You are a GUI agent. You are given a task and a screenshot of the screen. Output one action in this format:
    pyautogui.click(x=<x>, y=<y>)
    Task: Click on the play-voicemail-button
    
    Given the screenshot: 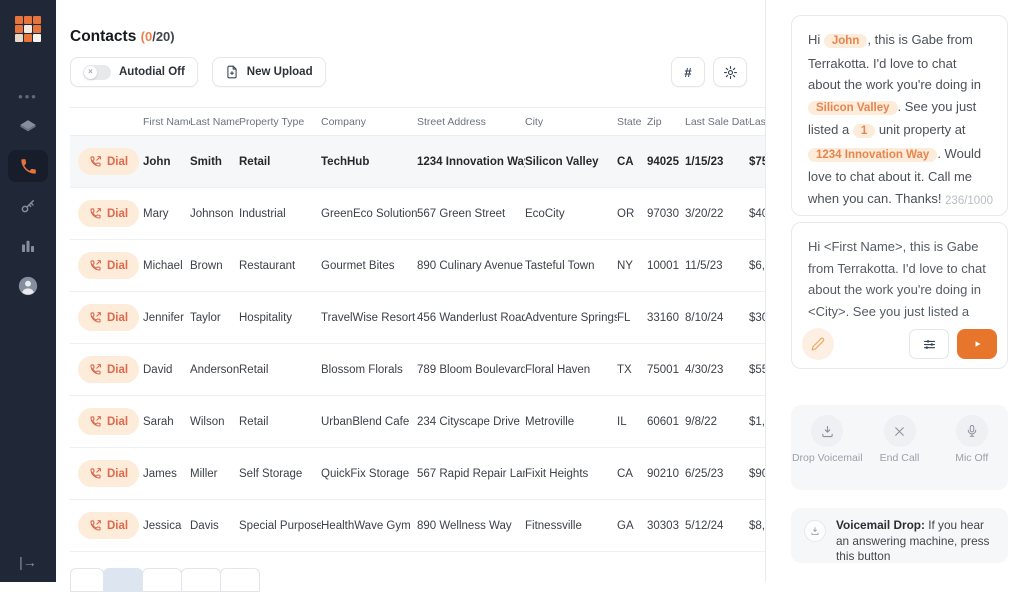 What is the action you would take?
    pyautogui.click(x=977, y=344)
    